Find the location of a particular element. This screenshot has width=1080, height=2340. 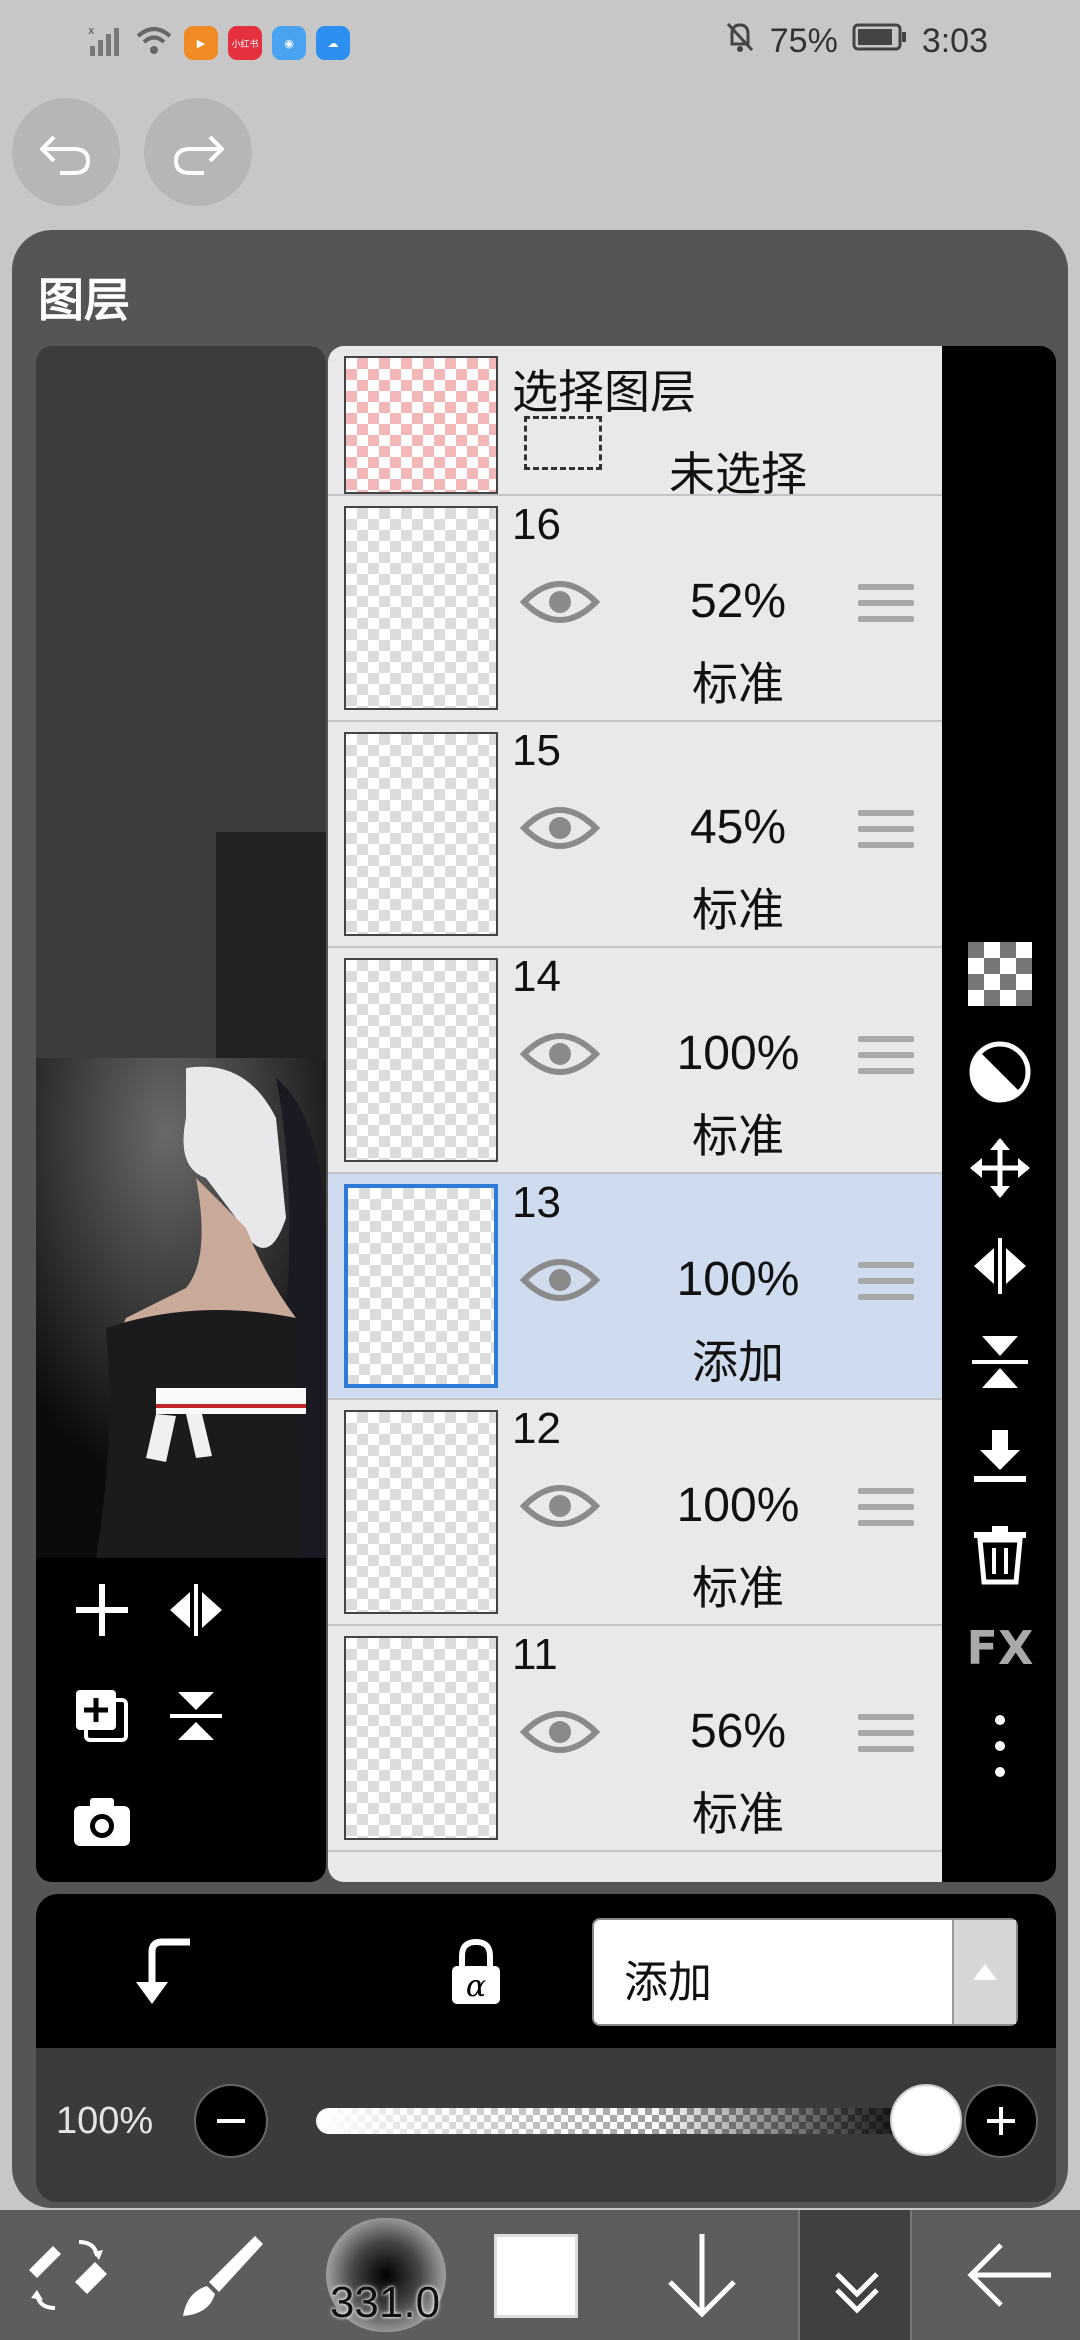

selection-layer-thumbnail is located at coordinates (421, 425).